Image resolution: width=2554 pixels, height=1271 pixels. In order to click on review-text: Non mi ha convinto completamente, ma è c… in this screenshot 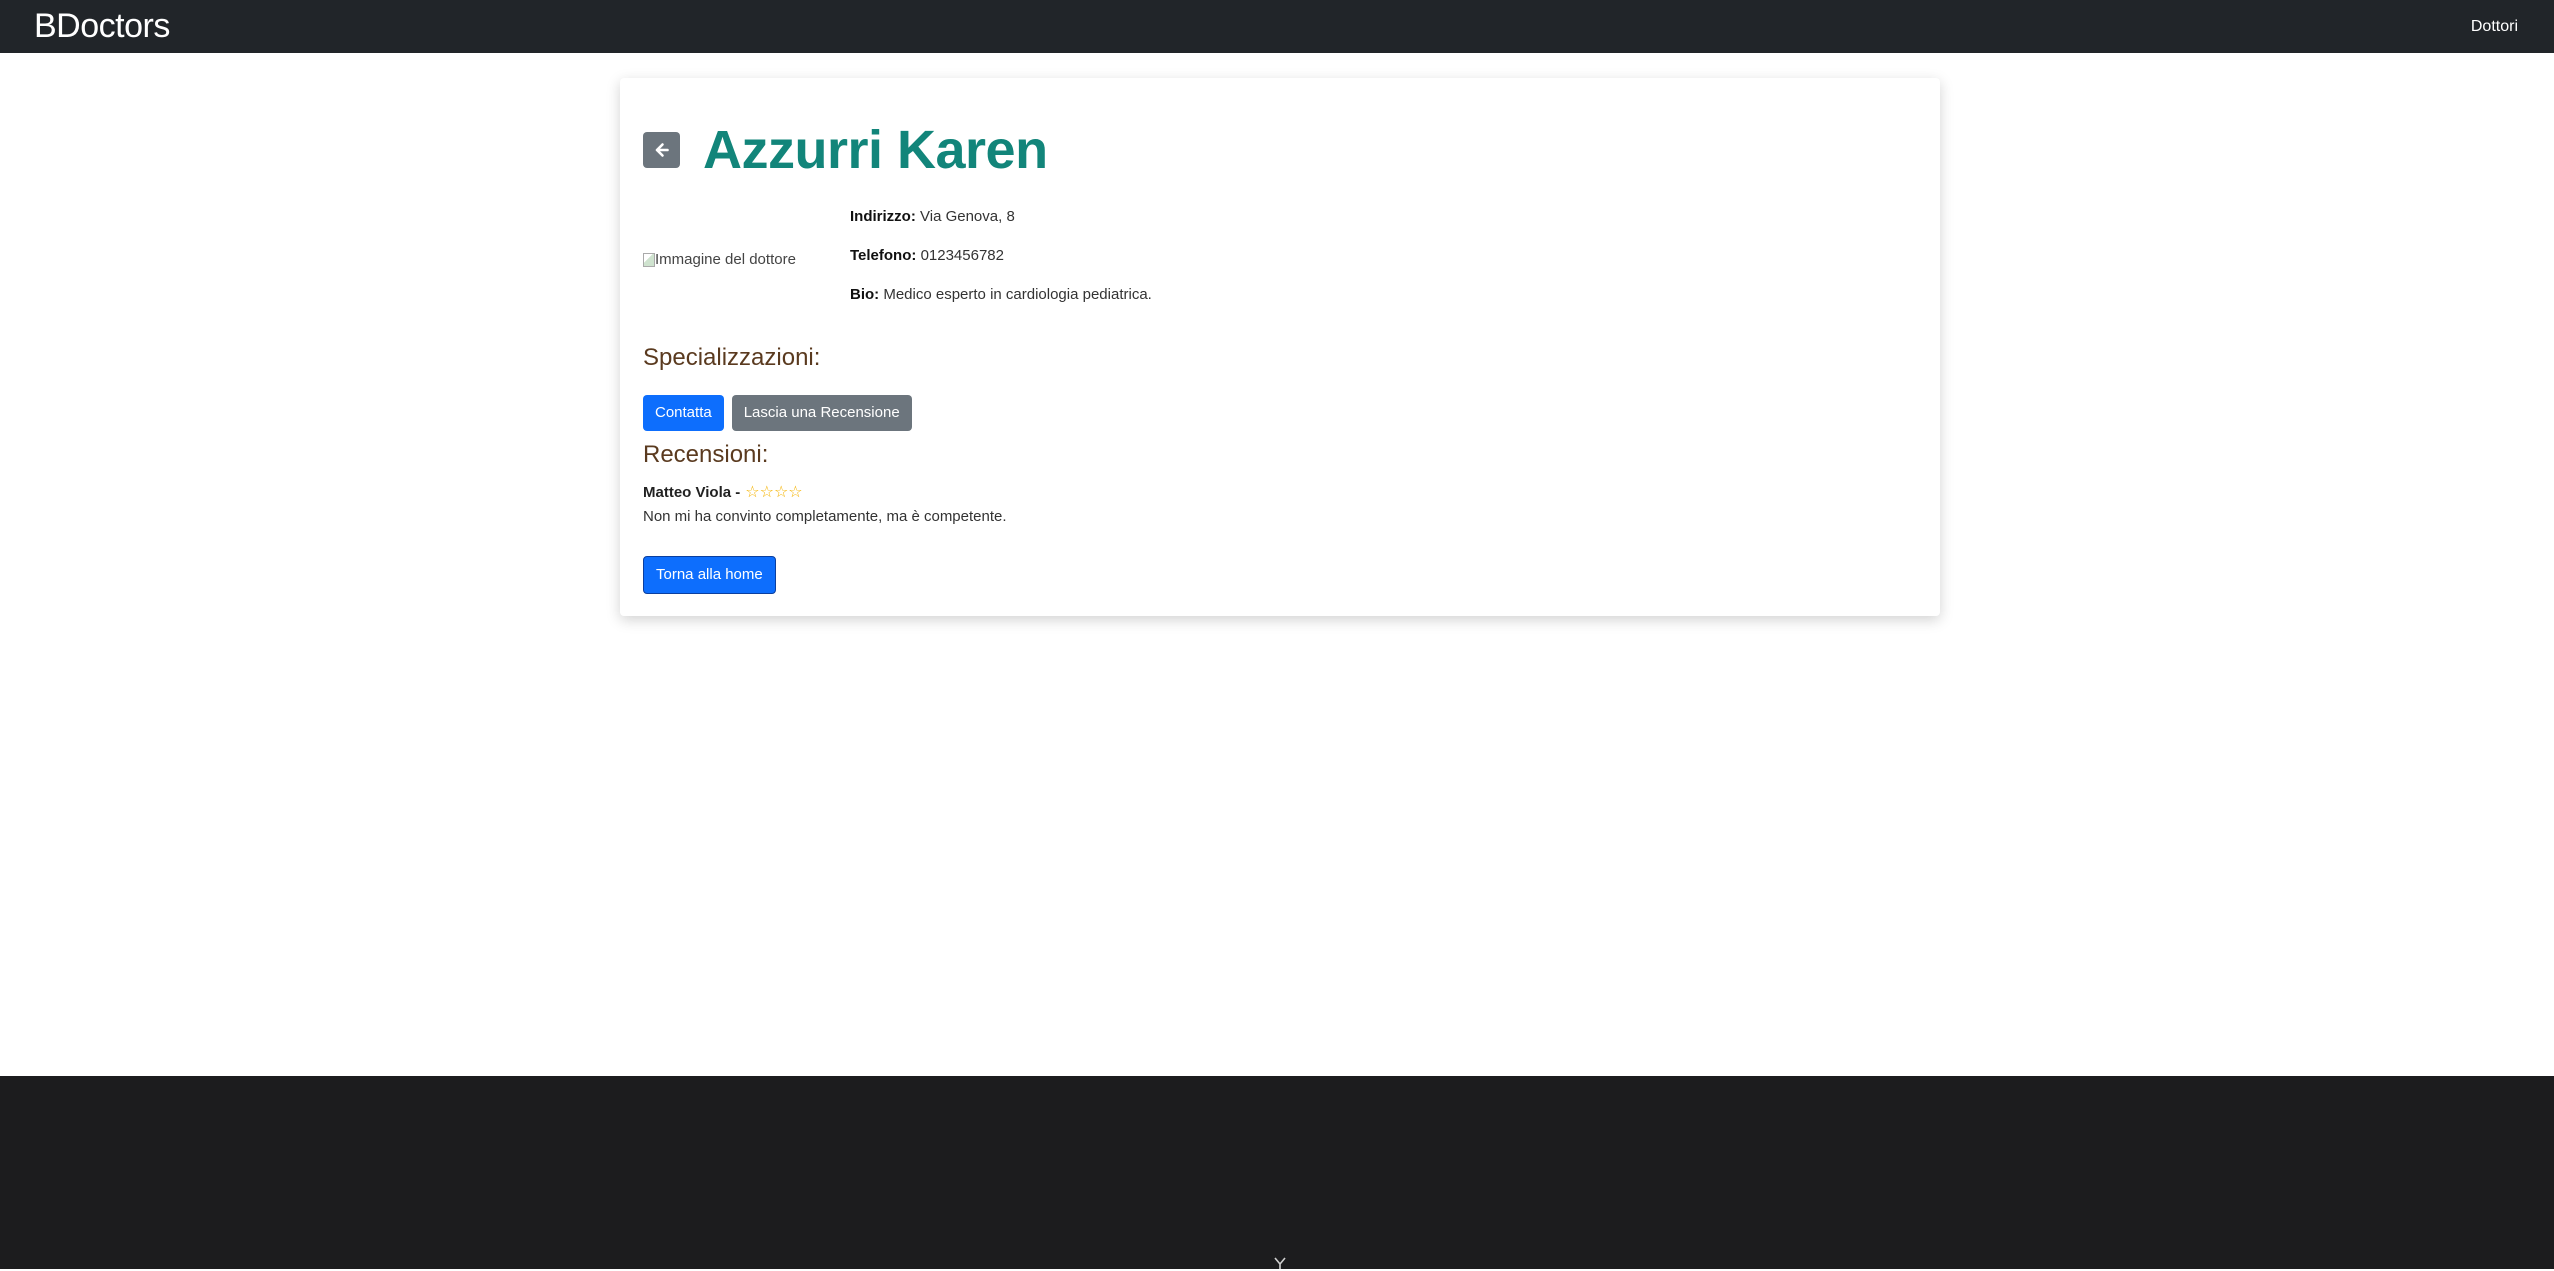, I will do `click(825, 516)`.